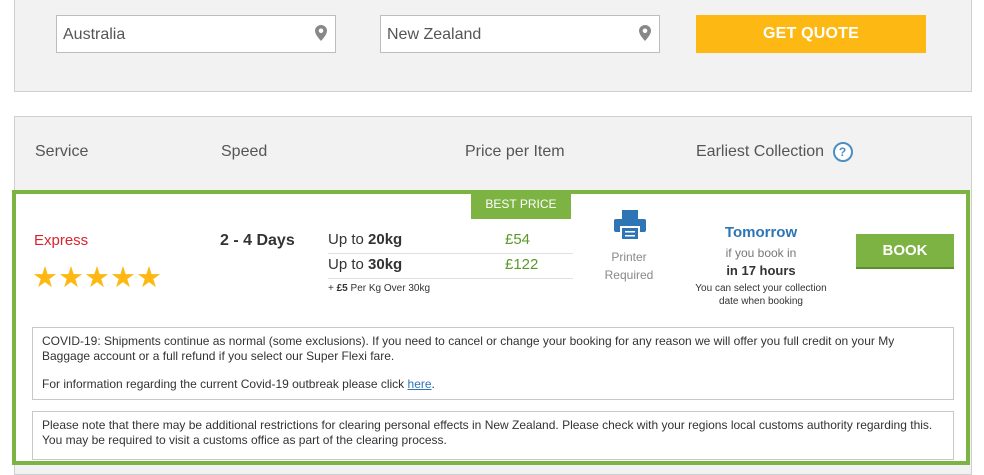 The width and height of the screenshot is (984, 475). I want to click on weight-limit: Up to 20kg, so click(365, 239).